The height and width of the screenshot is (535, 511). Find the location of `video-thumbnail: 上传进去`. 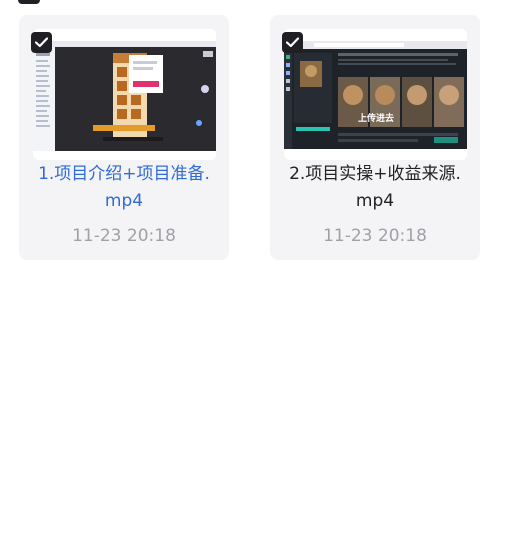

video-thumbnail: 上传进去 is located at coordinates (375, 94).